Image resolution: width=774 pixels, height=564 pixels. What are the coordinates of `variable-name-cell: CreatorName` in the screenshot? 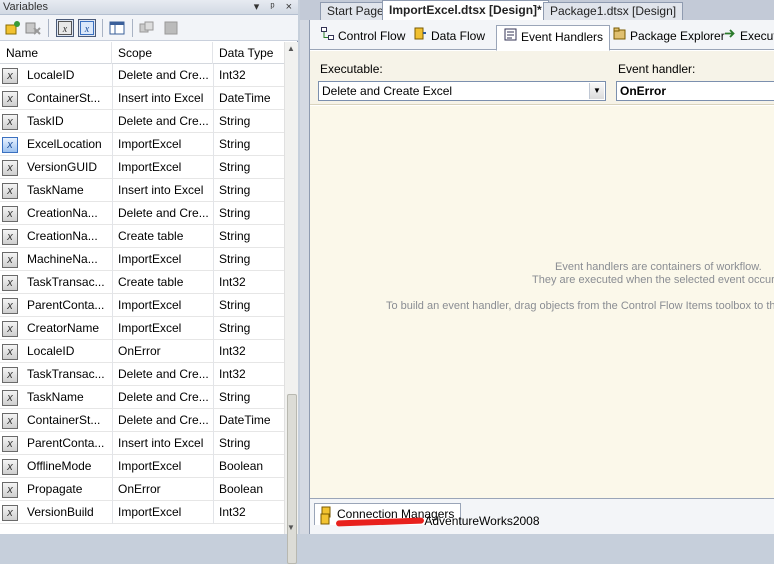 It's located at (69, 328).